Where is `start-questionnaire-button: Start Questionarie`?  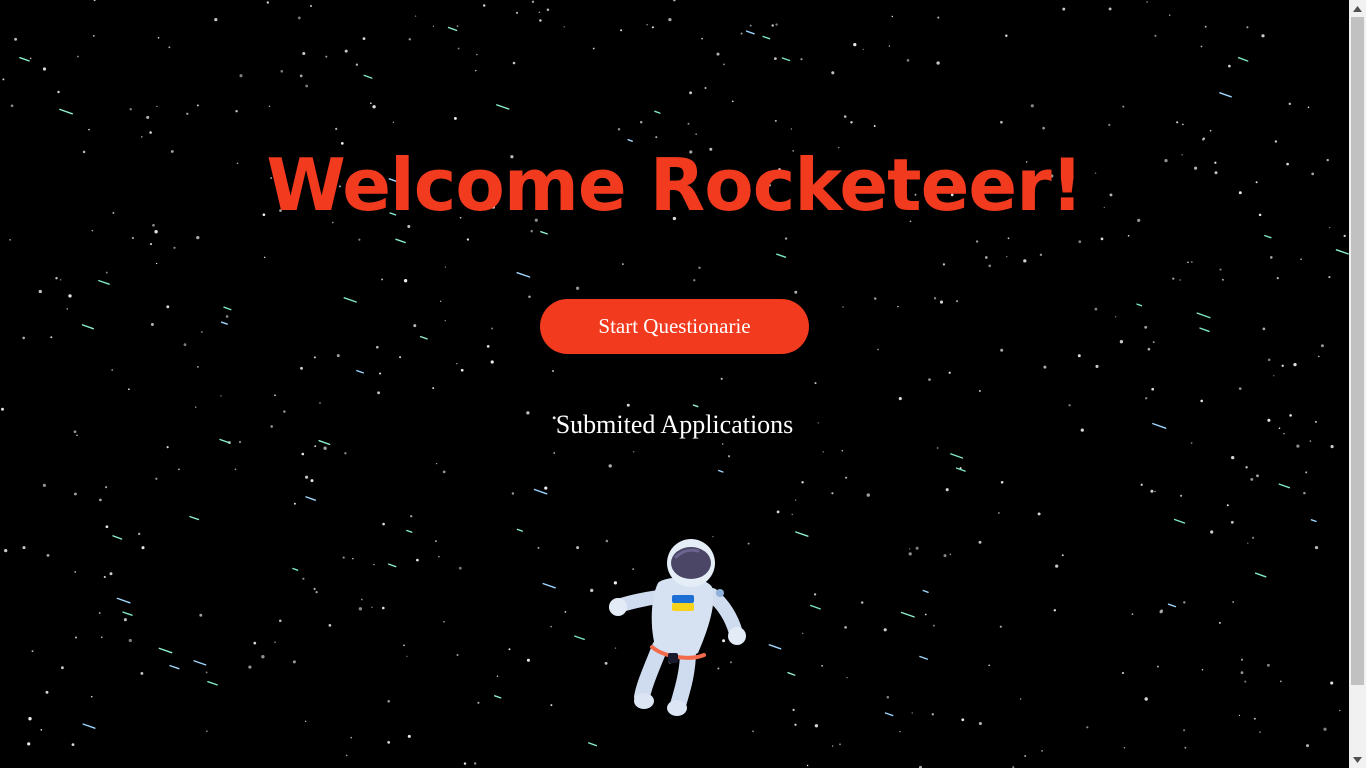
start-questionnaire-button: Start Questionarie is located at coordinates (674, 326).